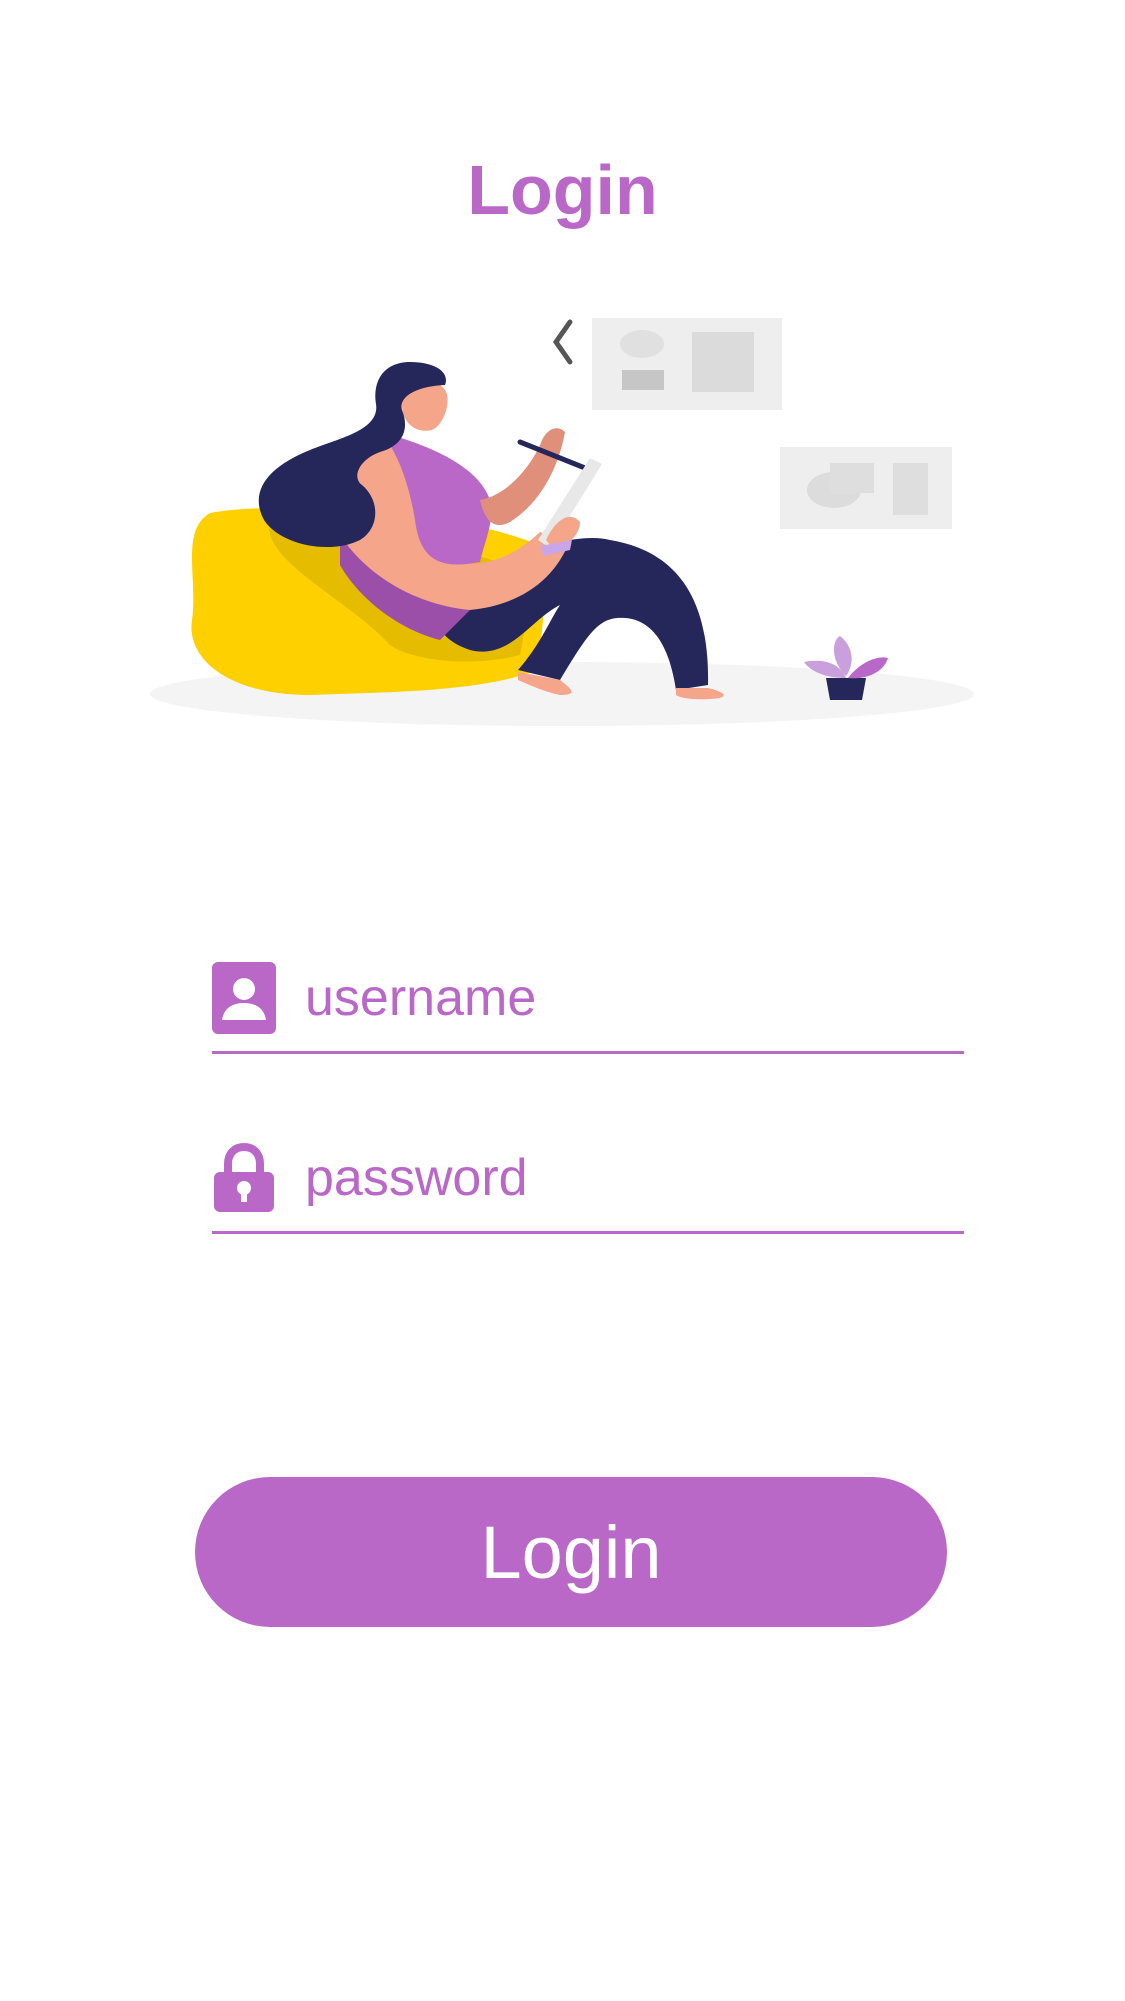 Image resolution: width=1125 pixels, height=2001 pixels. Describe the element at coordinates (588, 1052) in the screenshot. I see `username-underline` at that location.